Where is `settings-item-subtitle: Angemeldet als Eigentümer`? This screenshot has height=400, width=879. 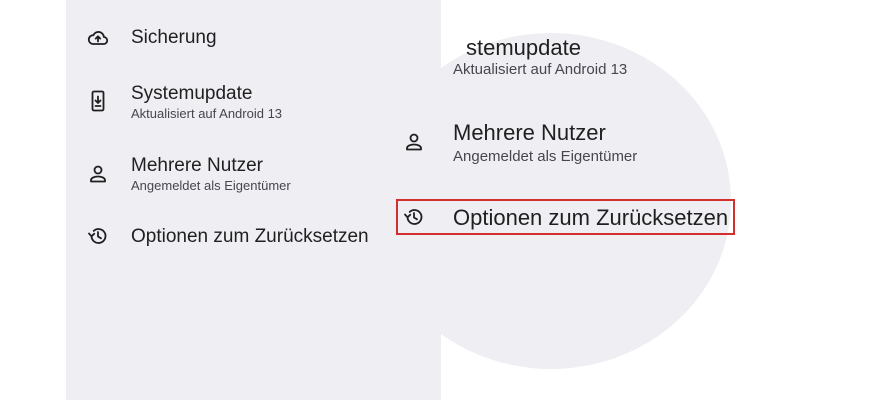
settings-item-subtitle: Angemeldet als Eigentümer is located at coordinates (211, 185).